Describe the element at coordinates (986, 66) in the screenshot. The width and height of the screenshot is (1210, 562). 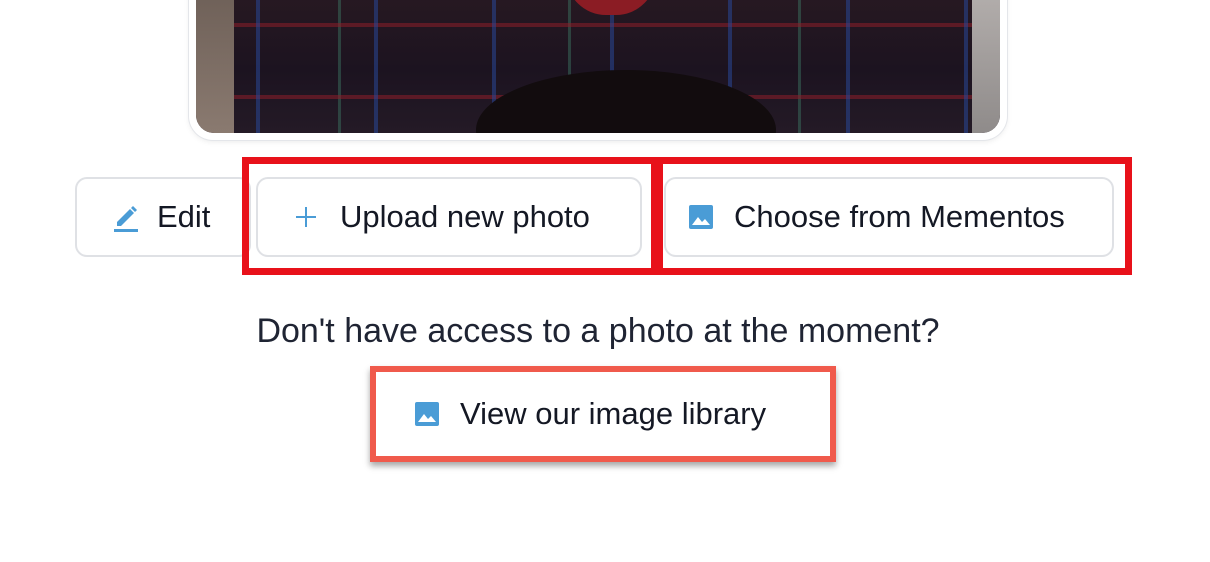
I see `photo-wall-right` at that location.